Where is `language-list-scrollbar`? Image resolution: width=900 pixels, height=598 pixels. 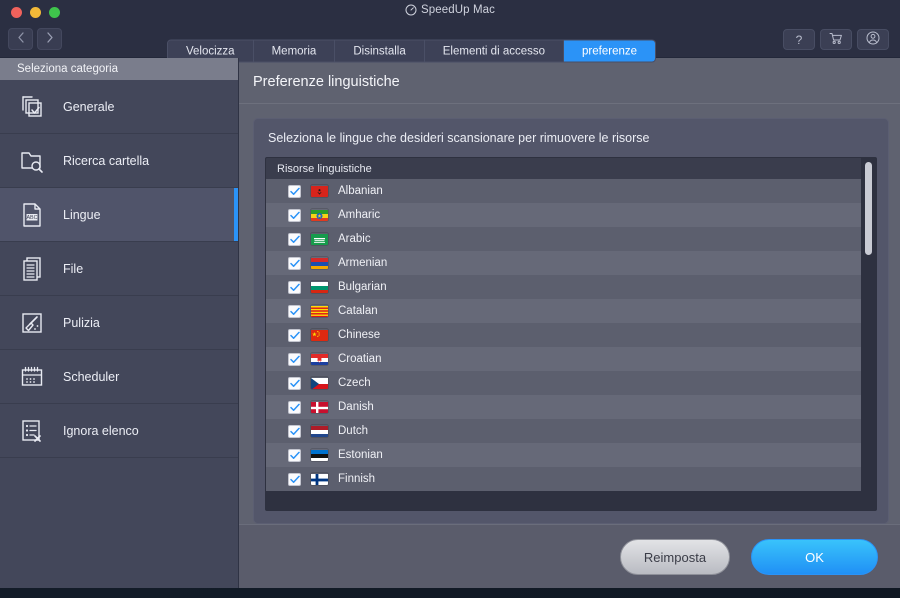
language-list-scrollbar is located at coordinates (868, 334).